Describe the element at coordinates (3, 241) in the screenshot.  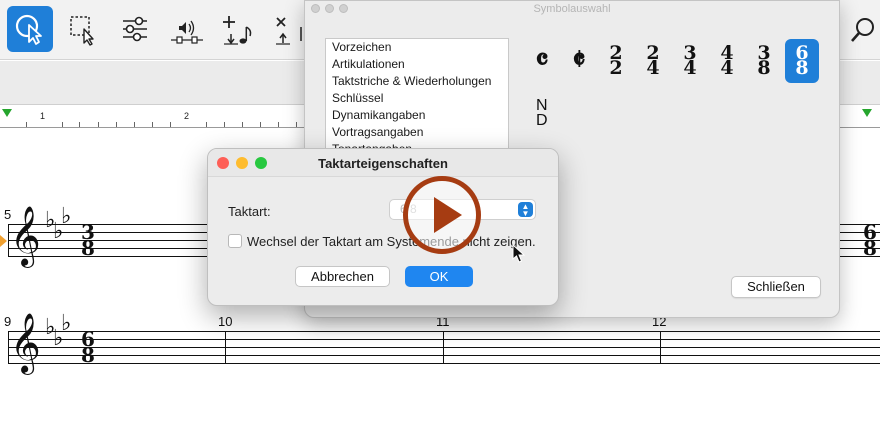
I see `selection-arrow-icon` at that location.